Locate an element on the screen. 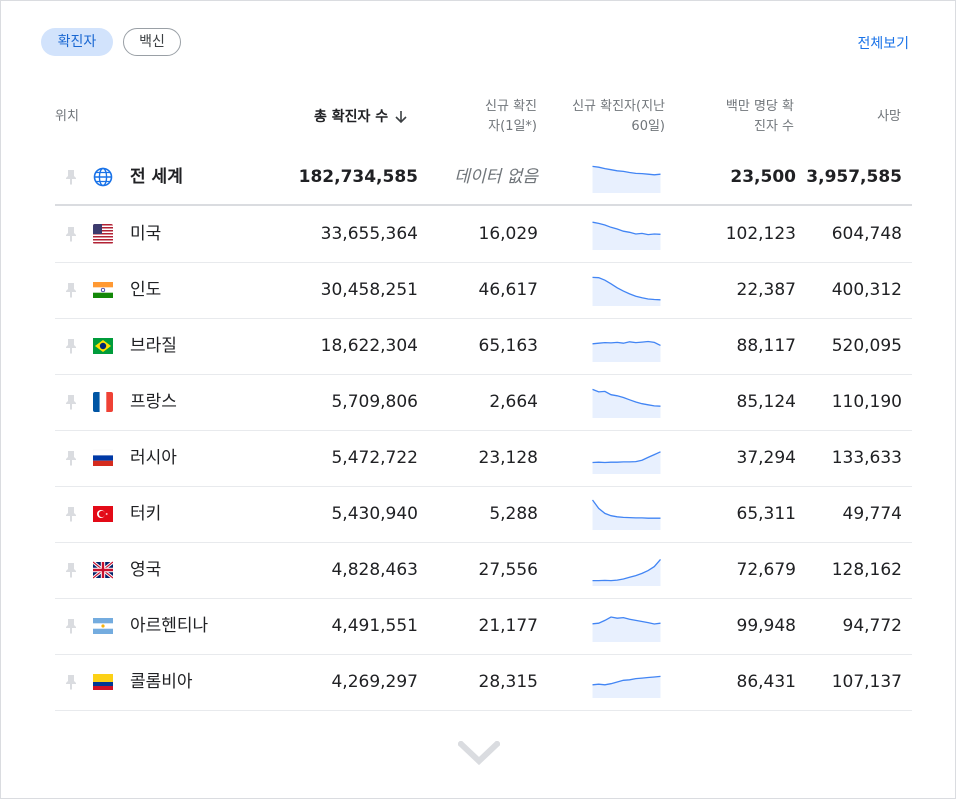 The height and width of the screenshot is (799, 956). new-cases-value: 21,177 is located at coordinates (508, 626).